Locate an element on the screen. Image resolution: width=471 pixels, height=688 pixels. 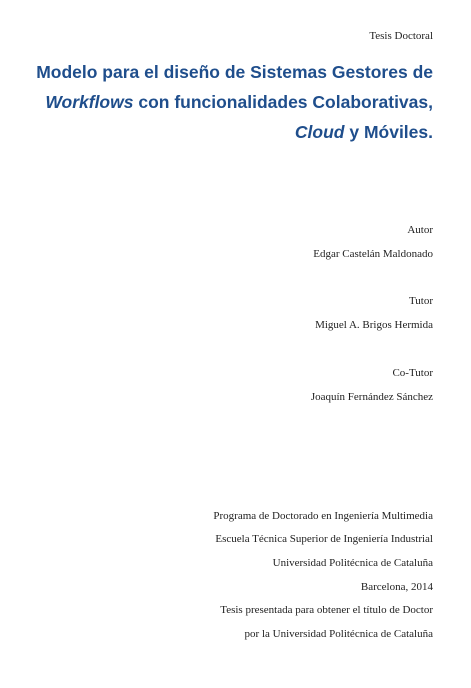
place-date: Barcelona, 2014 is located at coordinates (396, 587).